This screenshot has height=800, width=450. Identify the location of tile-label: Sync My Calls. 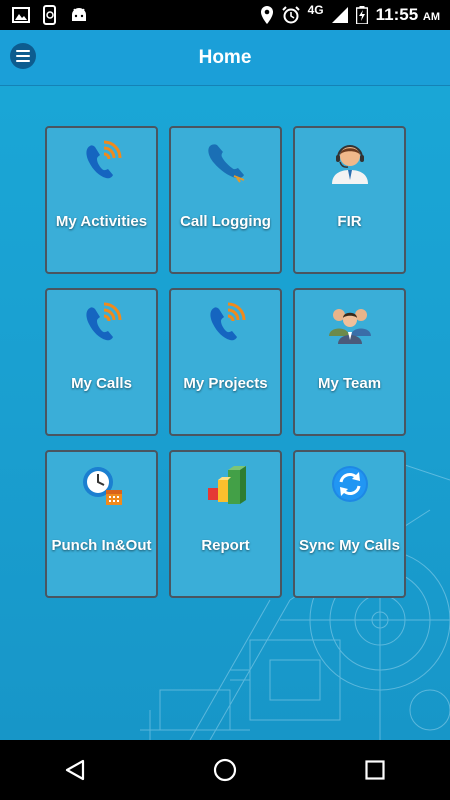
(349, 545).